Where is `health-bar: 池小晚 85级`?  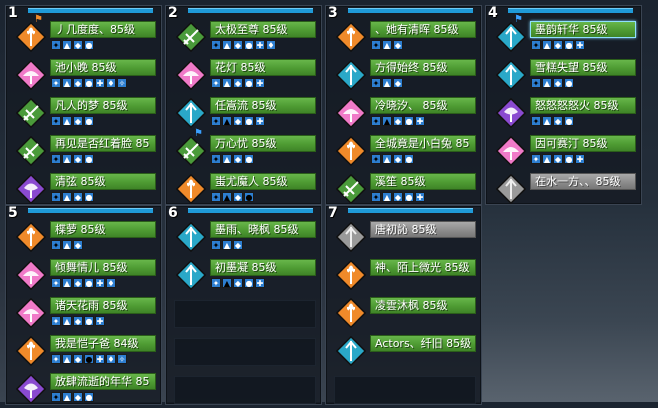 health-bar: 池小晚 85级 is located at coordinates (103, 67).